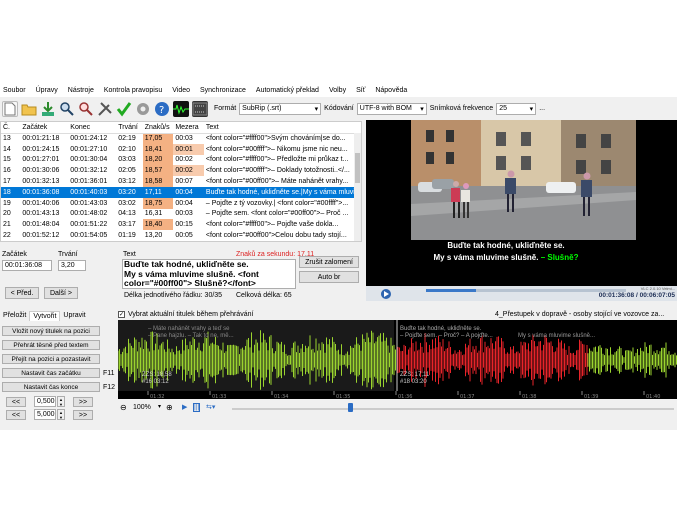  What do you see at coordinates (142, 407) in the screenshot?
I see `zoom-value: 100%` at bounding box center [142, 407].